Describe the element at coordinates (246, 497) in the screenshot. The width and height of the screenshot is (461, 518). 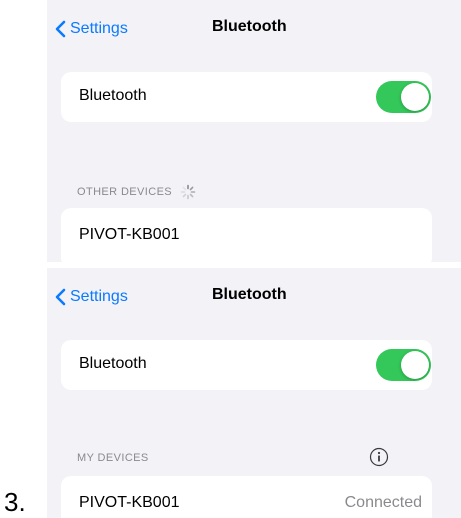
I see `device-row-pivot-kb001: PIVOT-KB001 Connected` at that location.